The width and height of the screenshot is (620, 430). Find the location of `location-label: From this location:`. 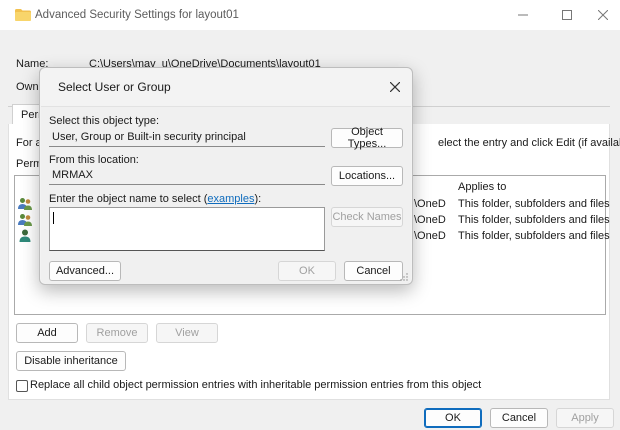

location-label: From this location: is located at coordinates (94, 160).